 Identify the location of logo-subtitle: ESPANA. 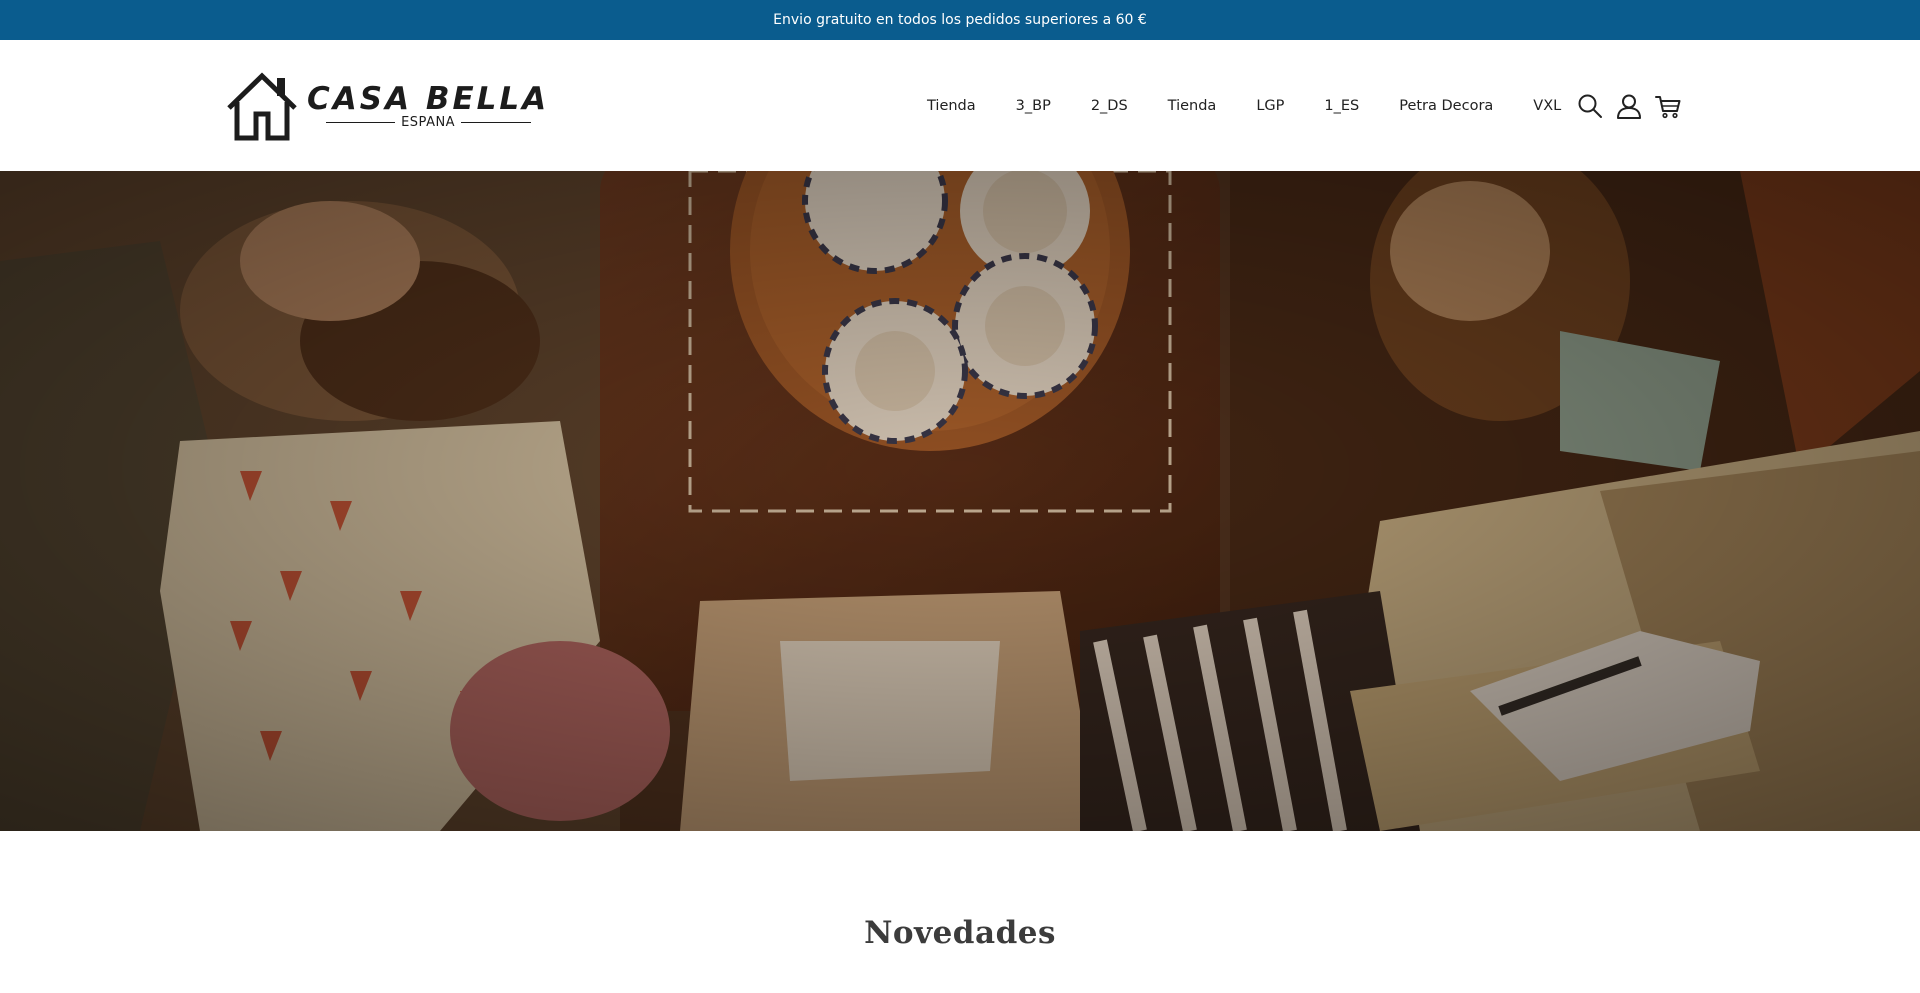
(428, 122).